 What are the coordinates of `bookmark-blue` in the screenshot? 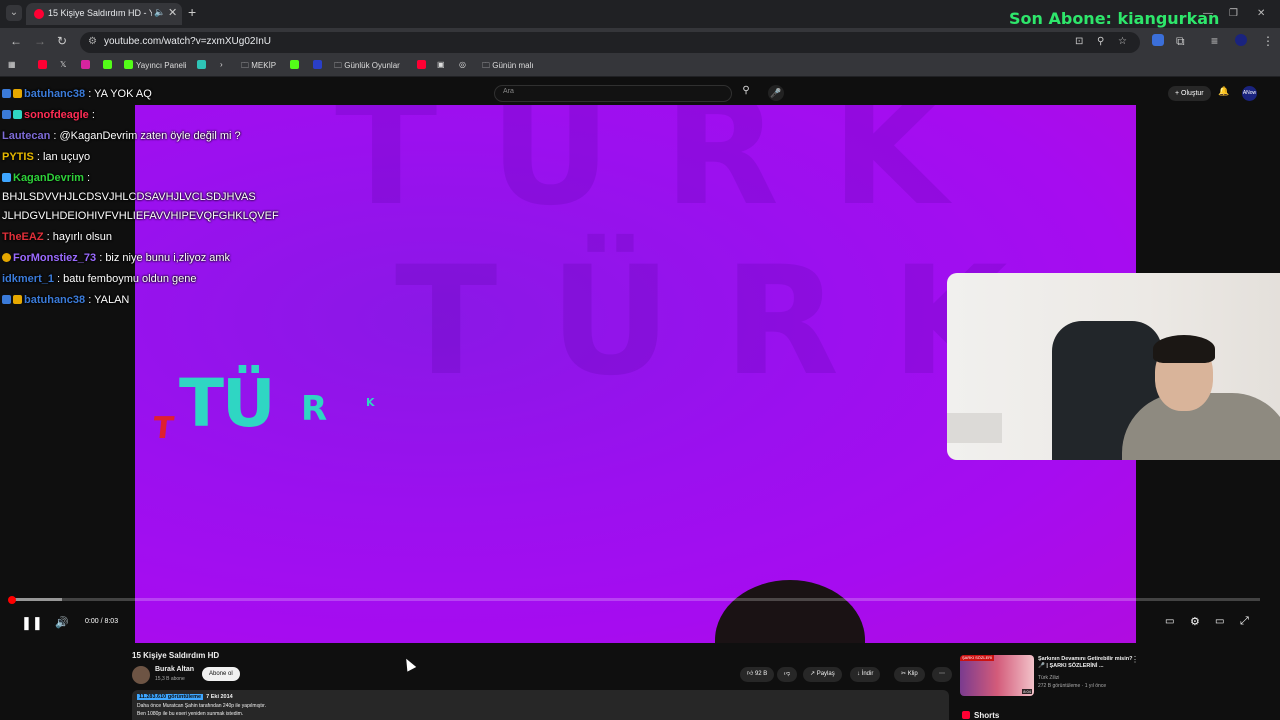 It's located at (319, 65).